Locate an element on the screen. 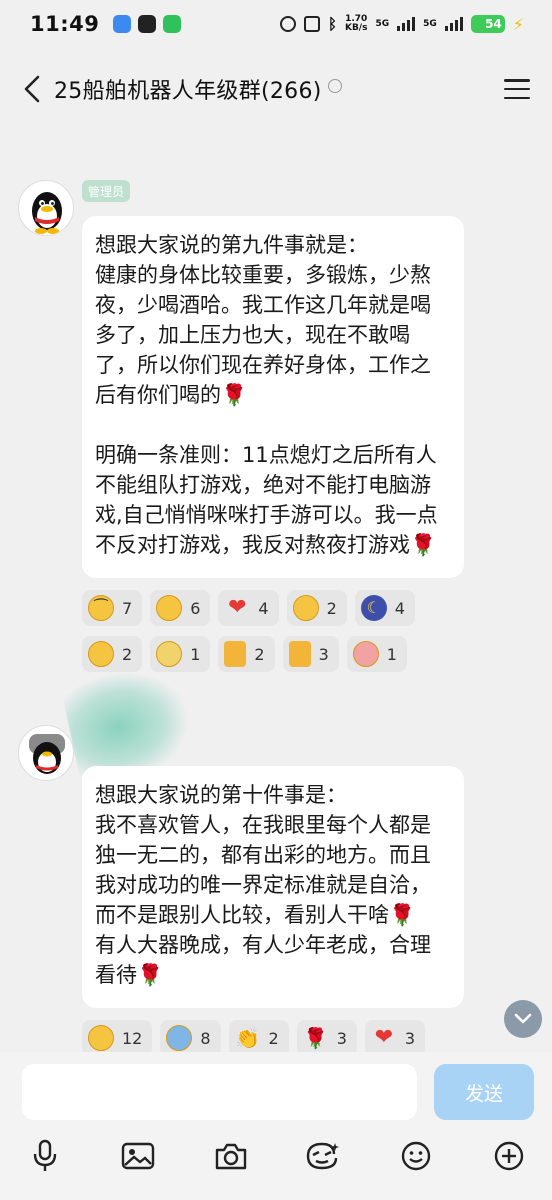 The width and height of the screenshot is (552, 1200). reaction-bar: 12 8 👏 2 🌹 3 ❤ 3 is located at coordinates (267, 1038).